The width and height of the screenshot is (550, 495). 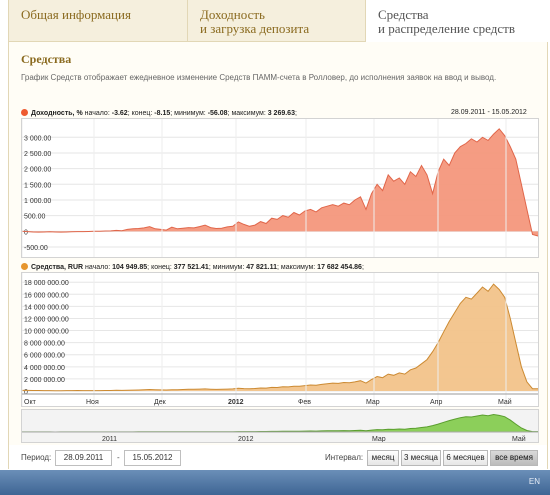 What do you see at coordinates (30, 402) in the screenshot?
I see `time-axis-label: Окт` at bounding box center [30, 402].